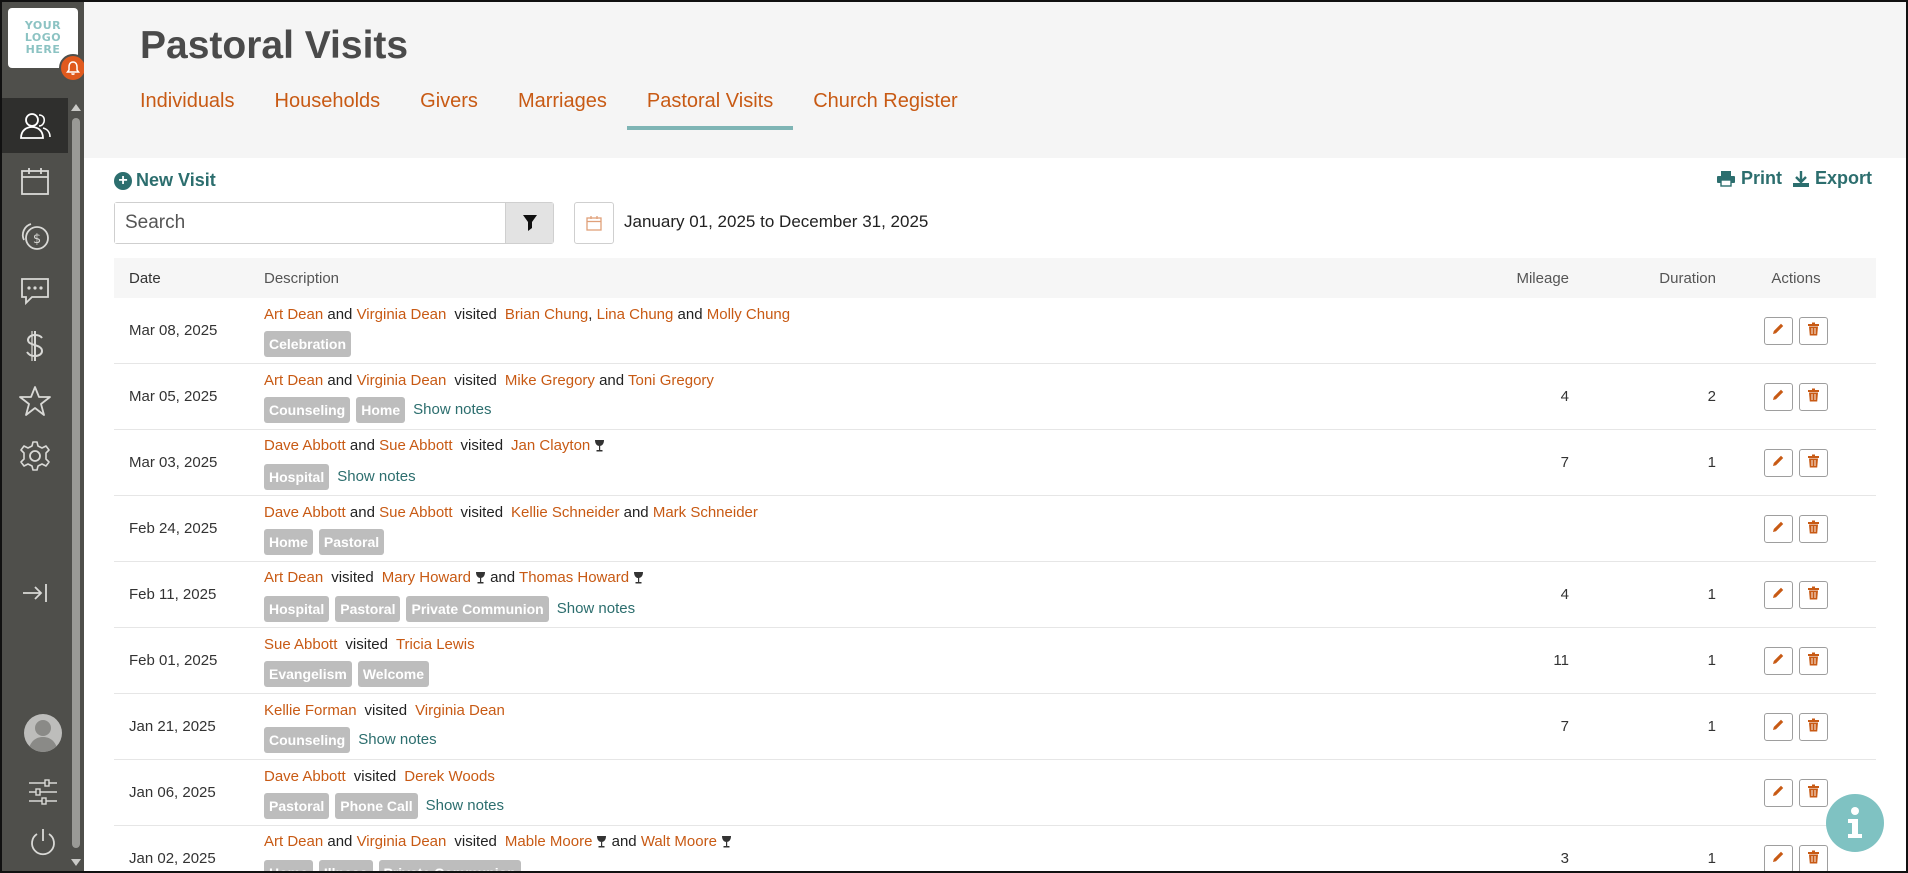 The height and width of the screenshot is (873, 1908). Describe the element at coordinates (635, 314) in the screenshot. I see `visited-person-link: Lina Chung` at that location.